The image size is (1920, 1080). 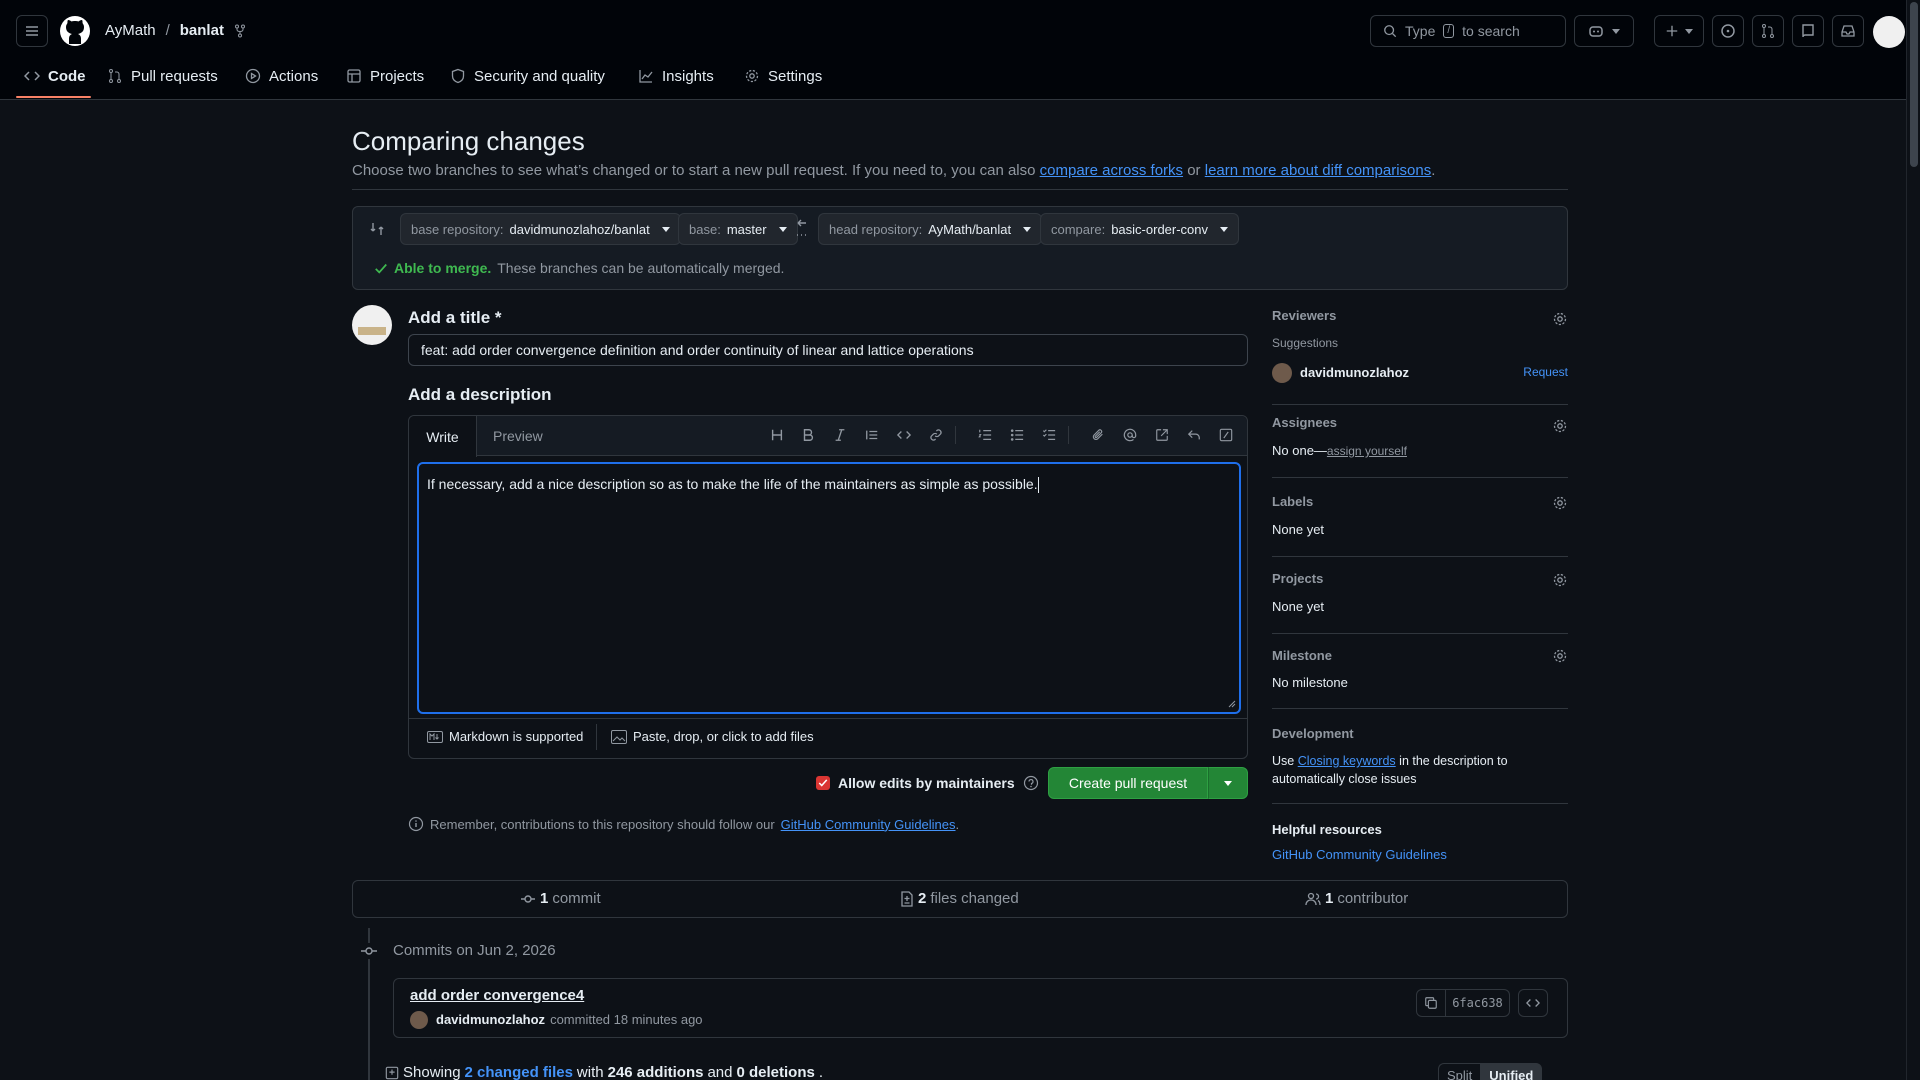 I want to click on labels-title: Labels, so click(x=1293, y=501).